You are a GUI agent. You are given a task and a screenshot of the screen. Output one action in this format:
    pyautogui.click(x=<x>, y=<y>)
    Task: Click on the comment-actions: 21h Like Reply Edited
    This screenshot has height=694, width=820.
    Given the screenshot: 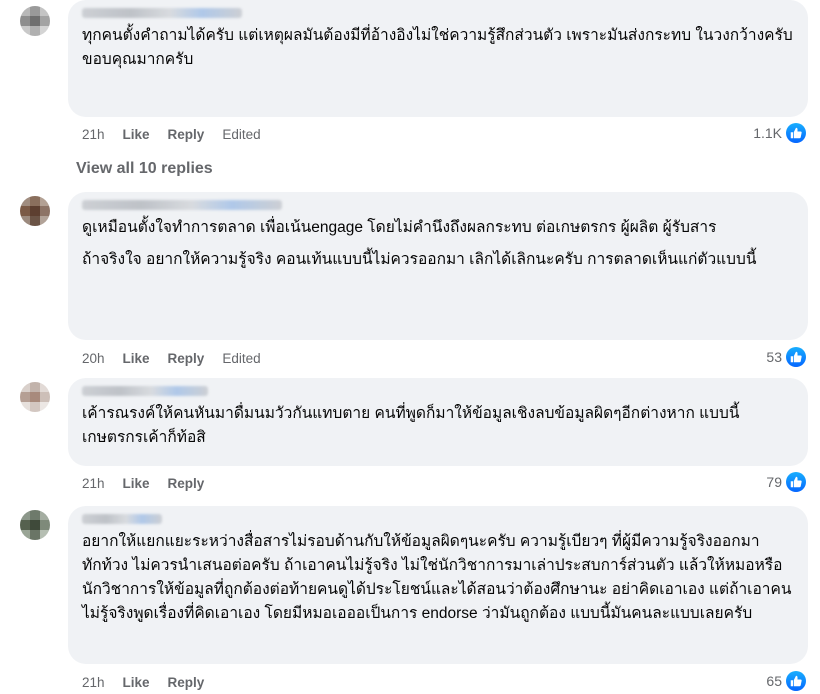 What is the action you would take?
    pyautogui.click(x=180, y=134)
    